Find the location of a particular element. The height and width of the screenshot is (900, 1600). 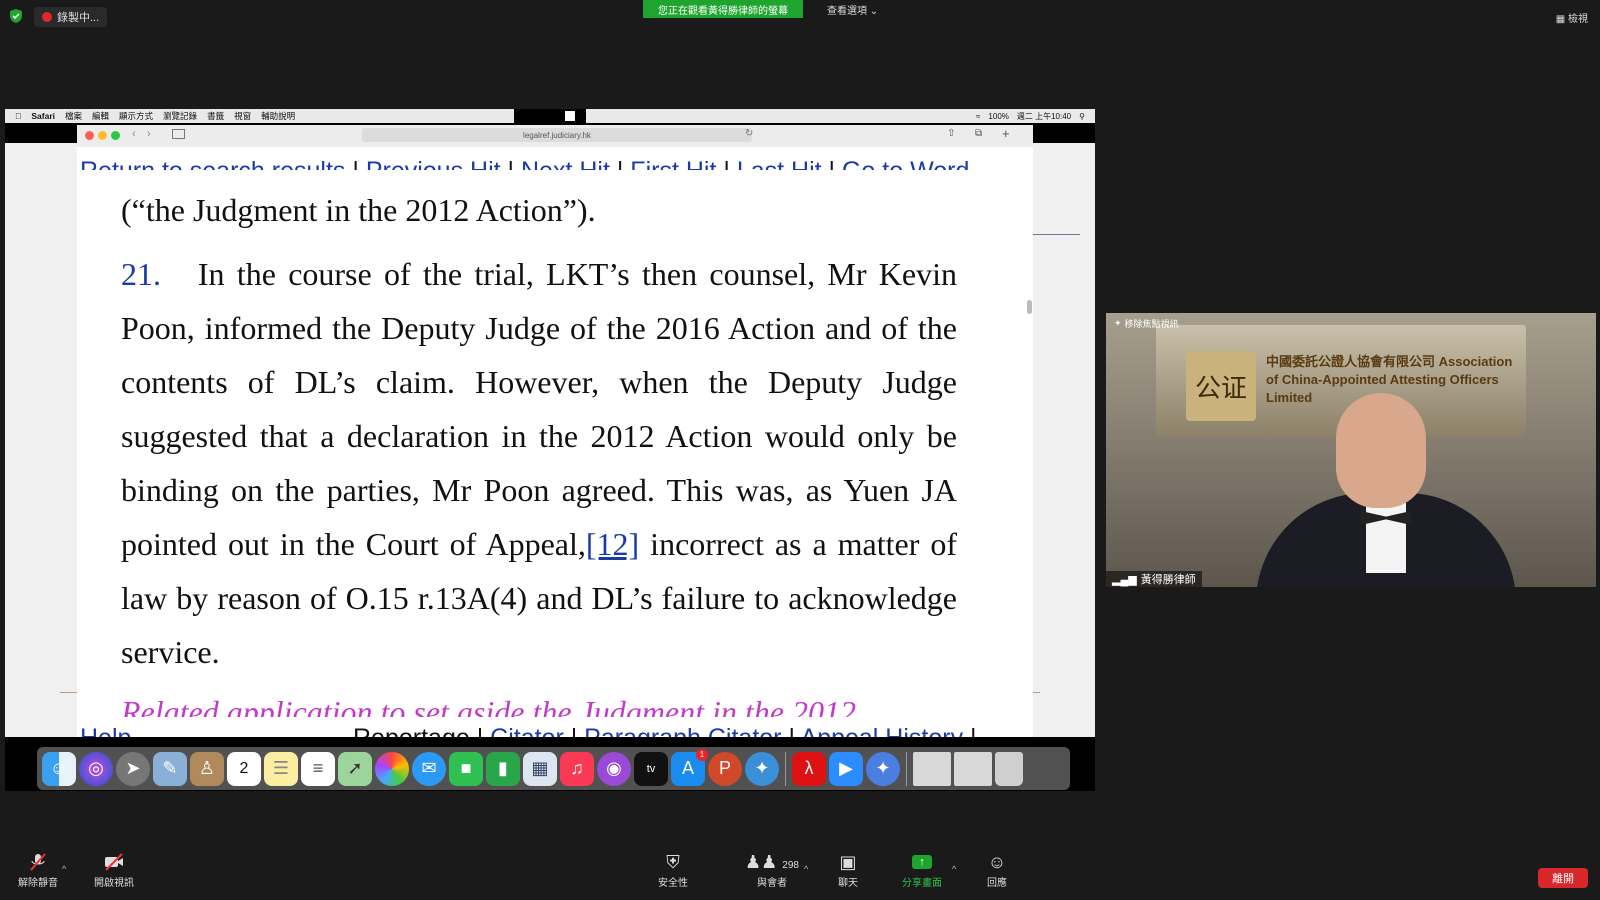

reactions-label: 回應 is located at coordinates (997, 883).